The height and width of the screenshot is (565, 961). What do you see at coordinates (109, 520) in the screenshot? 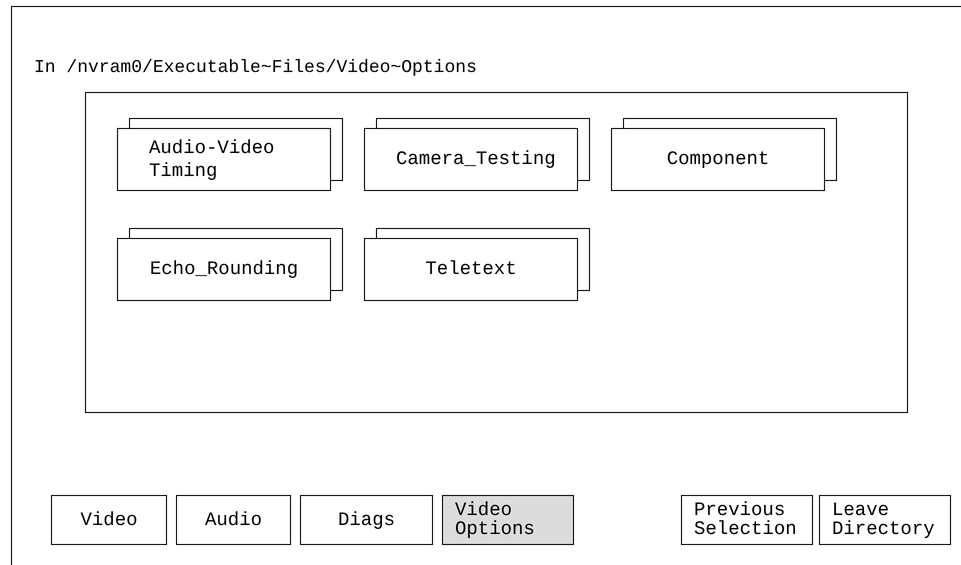
I see `menu-button: Video` at bounding box center [109, 520].